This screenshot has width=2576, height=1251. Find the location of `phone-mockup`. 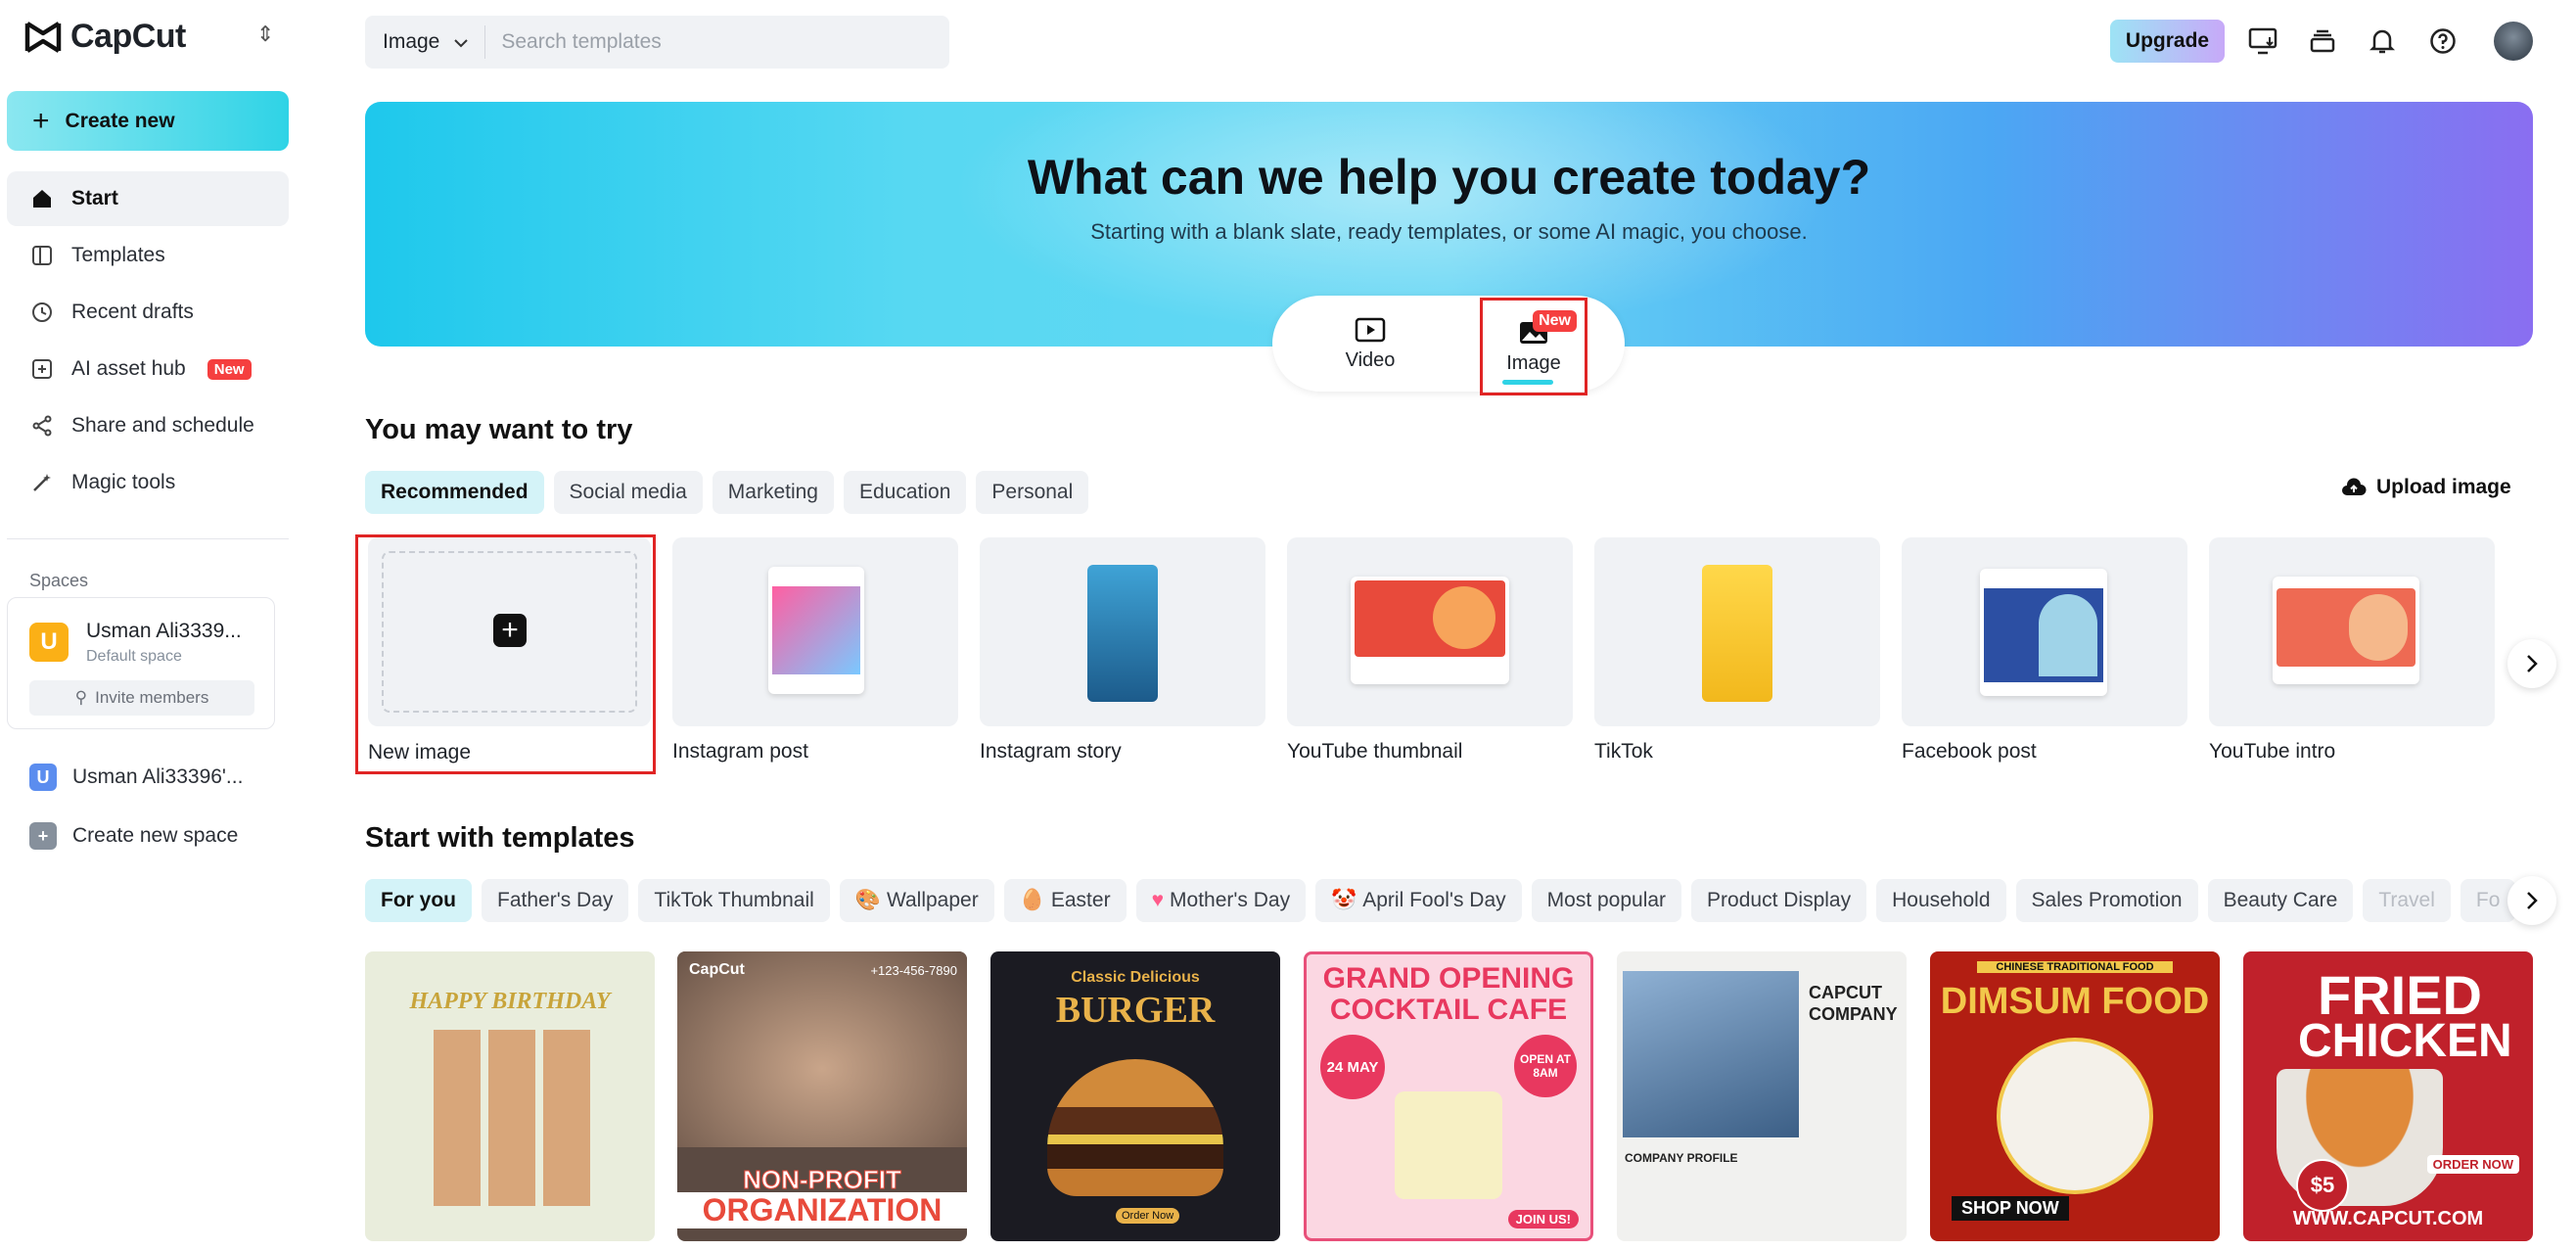

phone-mockup is located at coordinates (816, 631).